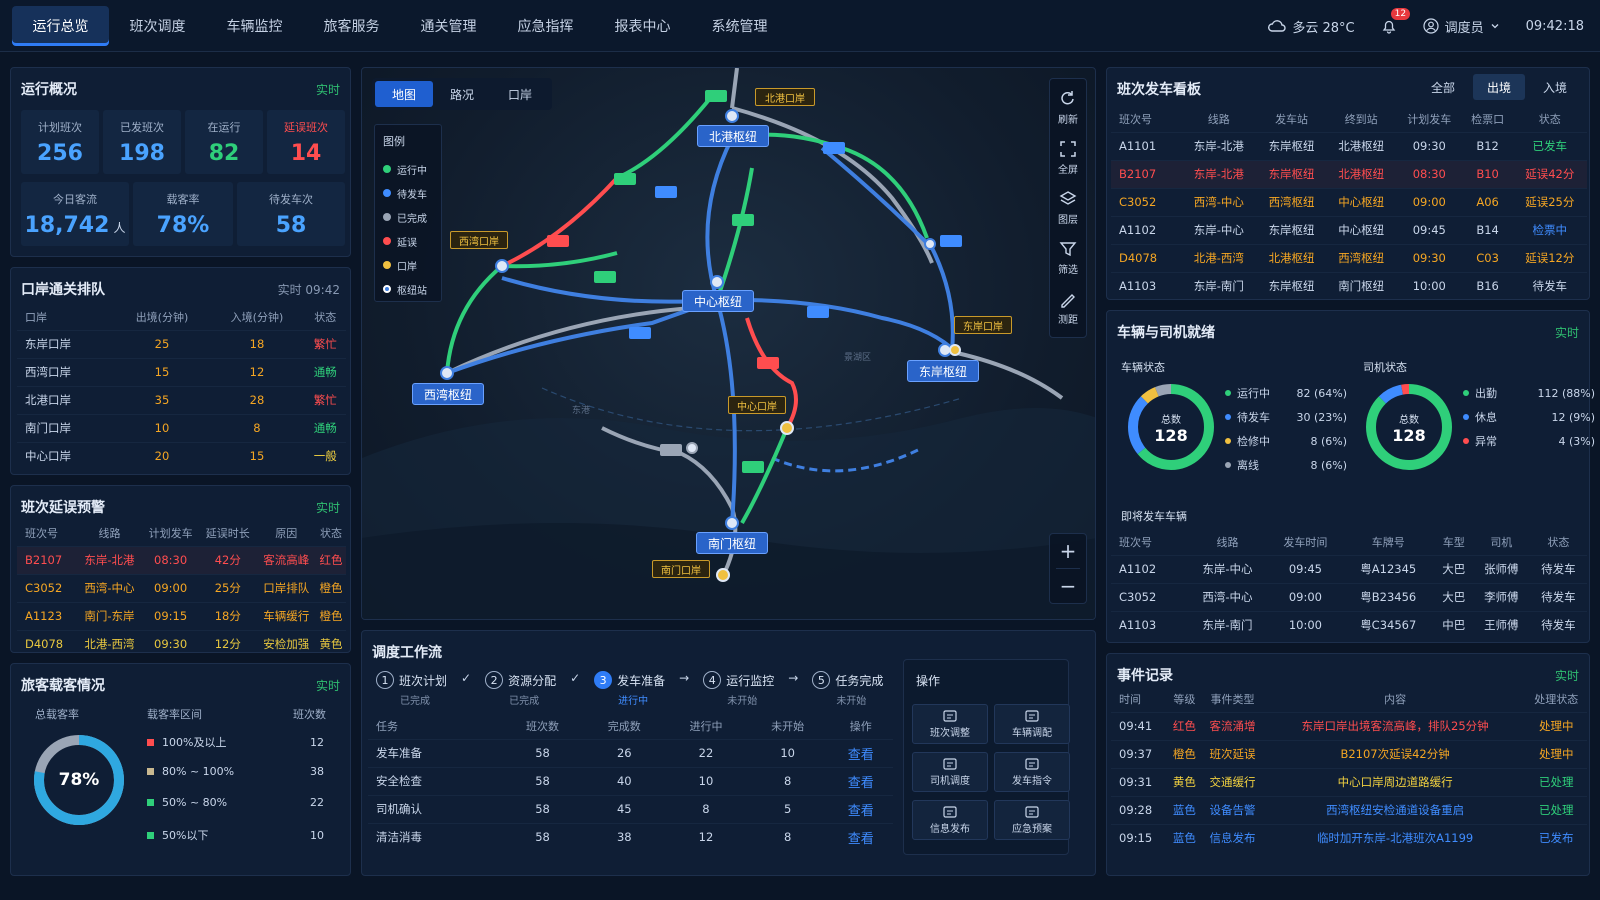  What do you see at coordinates (351, 26) in the screenshot?
I see `nav-tab: 旅客服务` at bounding box center [351, 26].